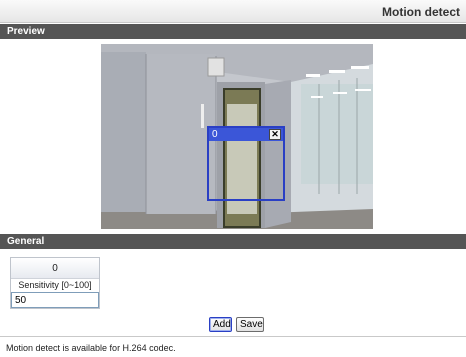 This screenshot has height=357, width=466. What do you see at coordinates (233, 11) in the screenshot?
I see `page-header: Motion detect` at bounding box center [233, 11].